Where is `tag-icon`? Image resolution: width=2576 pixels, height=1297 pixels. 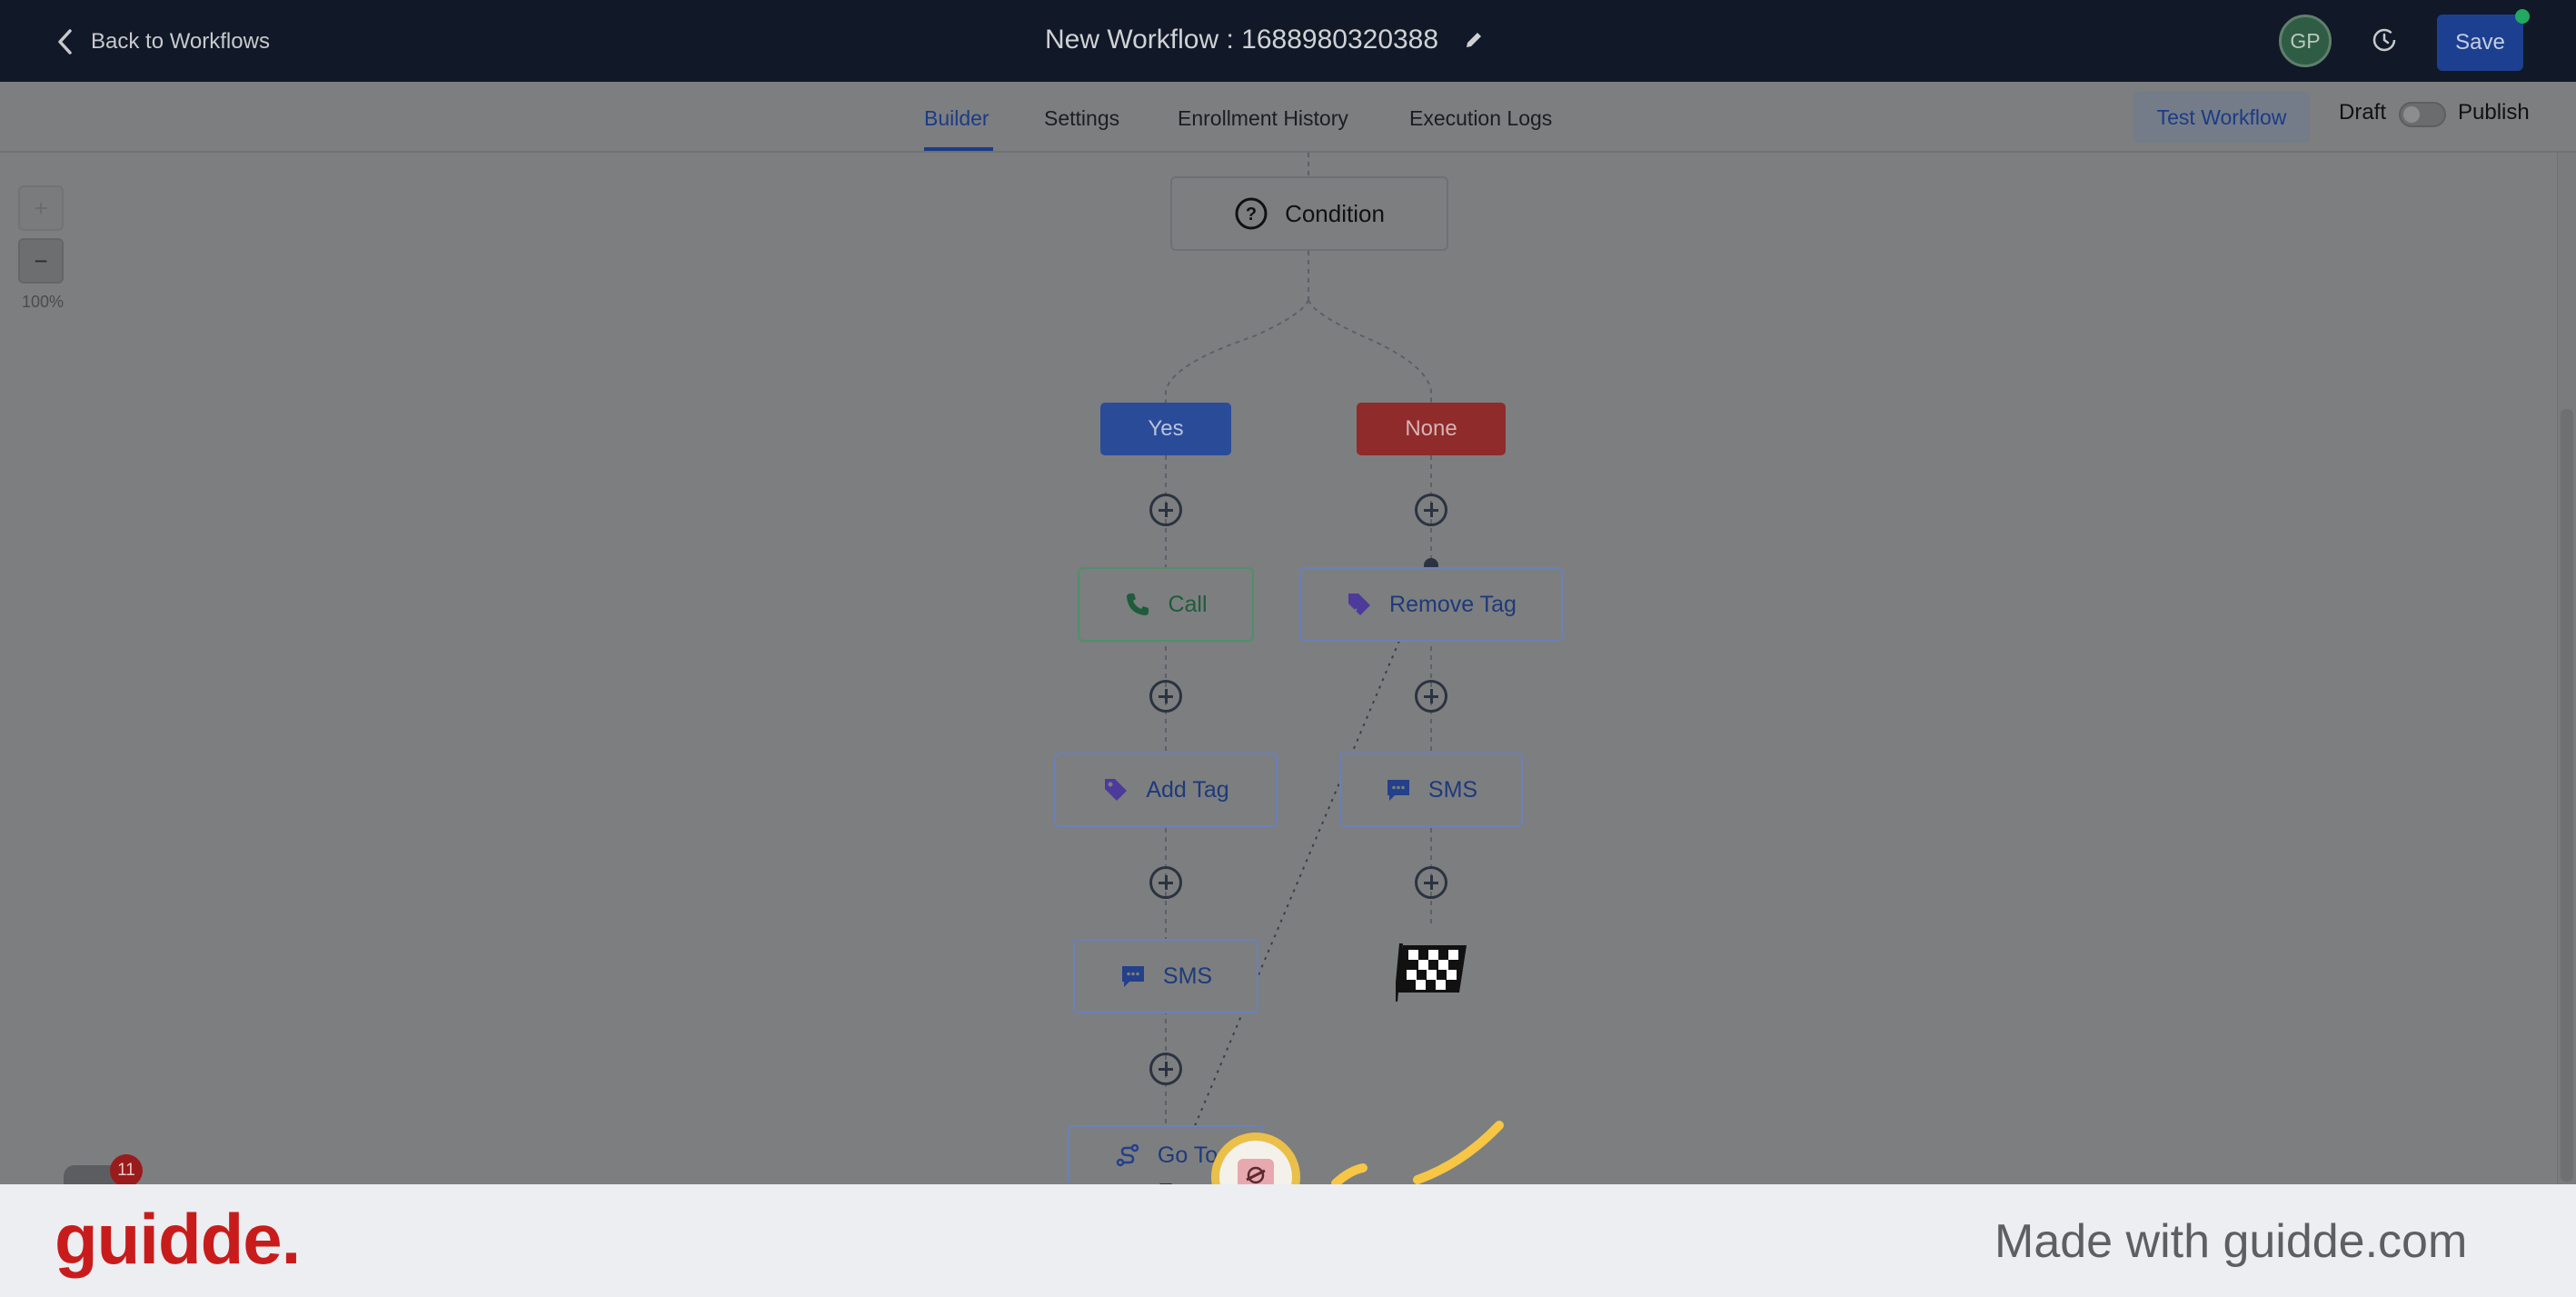 tag-icon is located at coordinates (1115, 789).